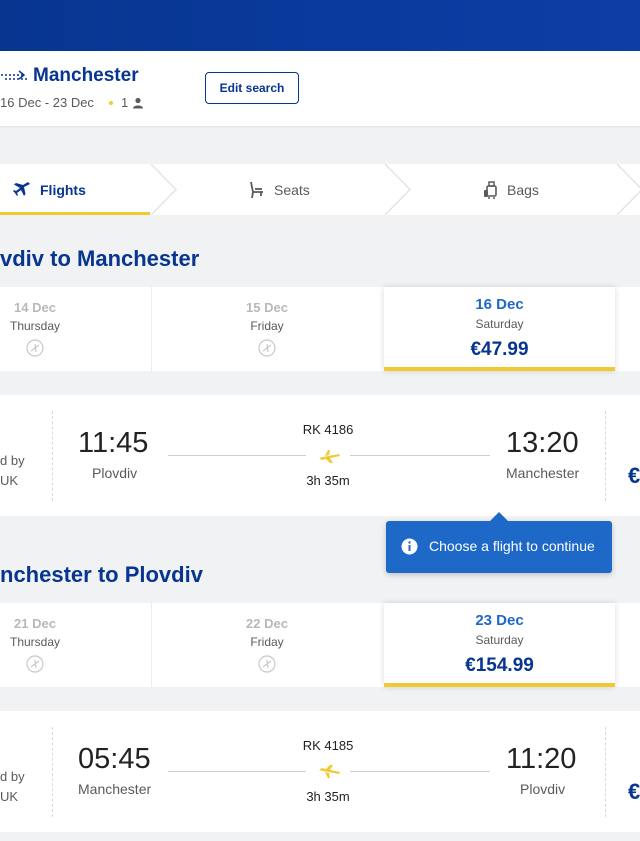  What do you see at coordinates (320, 88) in the screenshot?
I see `search-summary: Manchester 16 Dec - 23 Dec 1 Edit search` at bounding box center [320, 88].